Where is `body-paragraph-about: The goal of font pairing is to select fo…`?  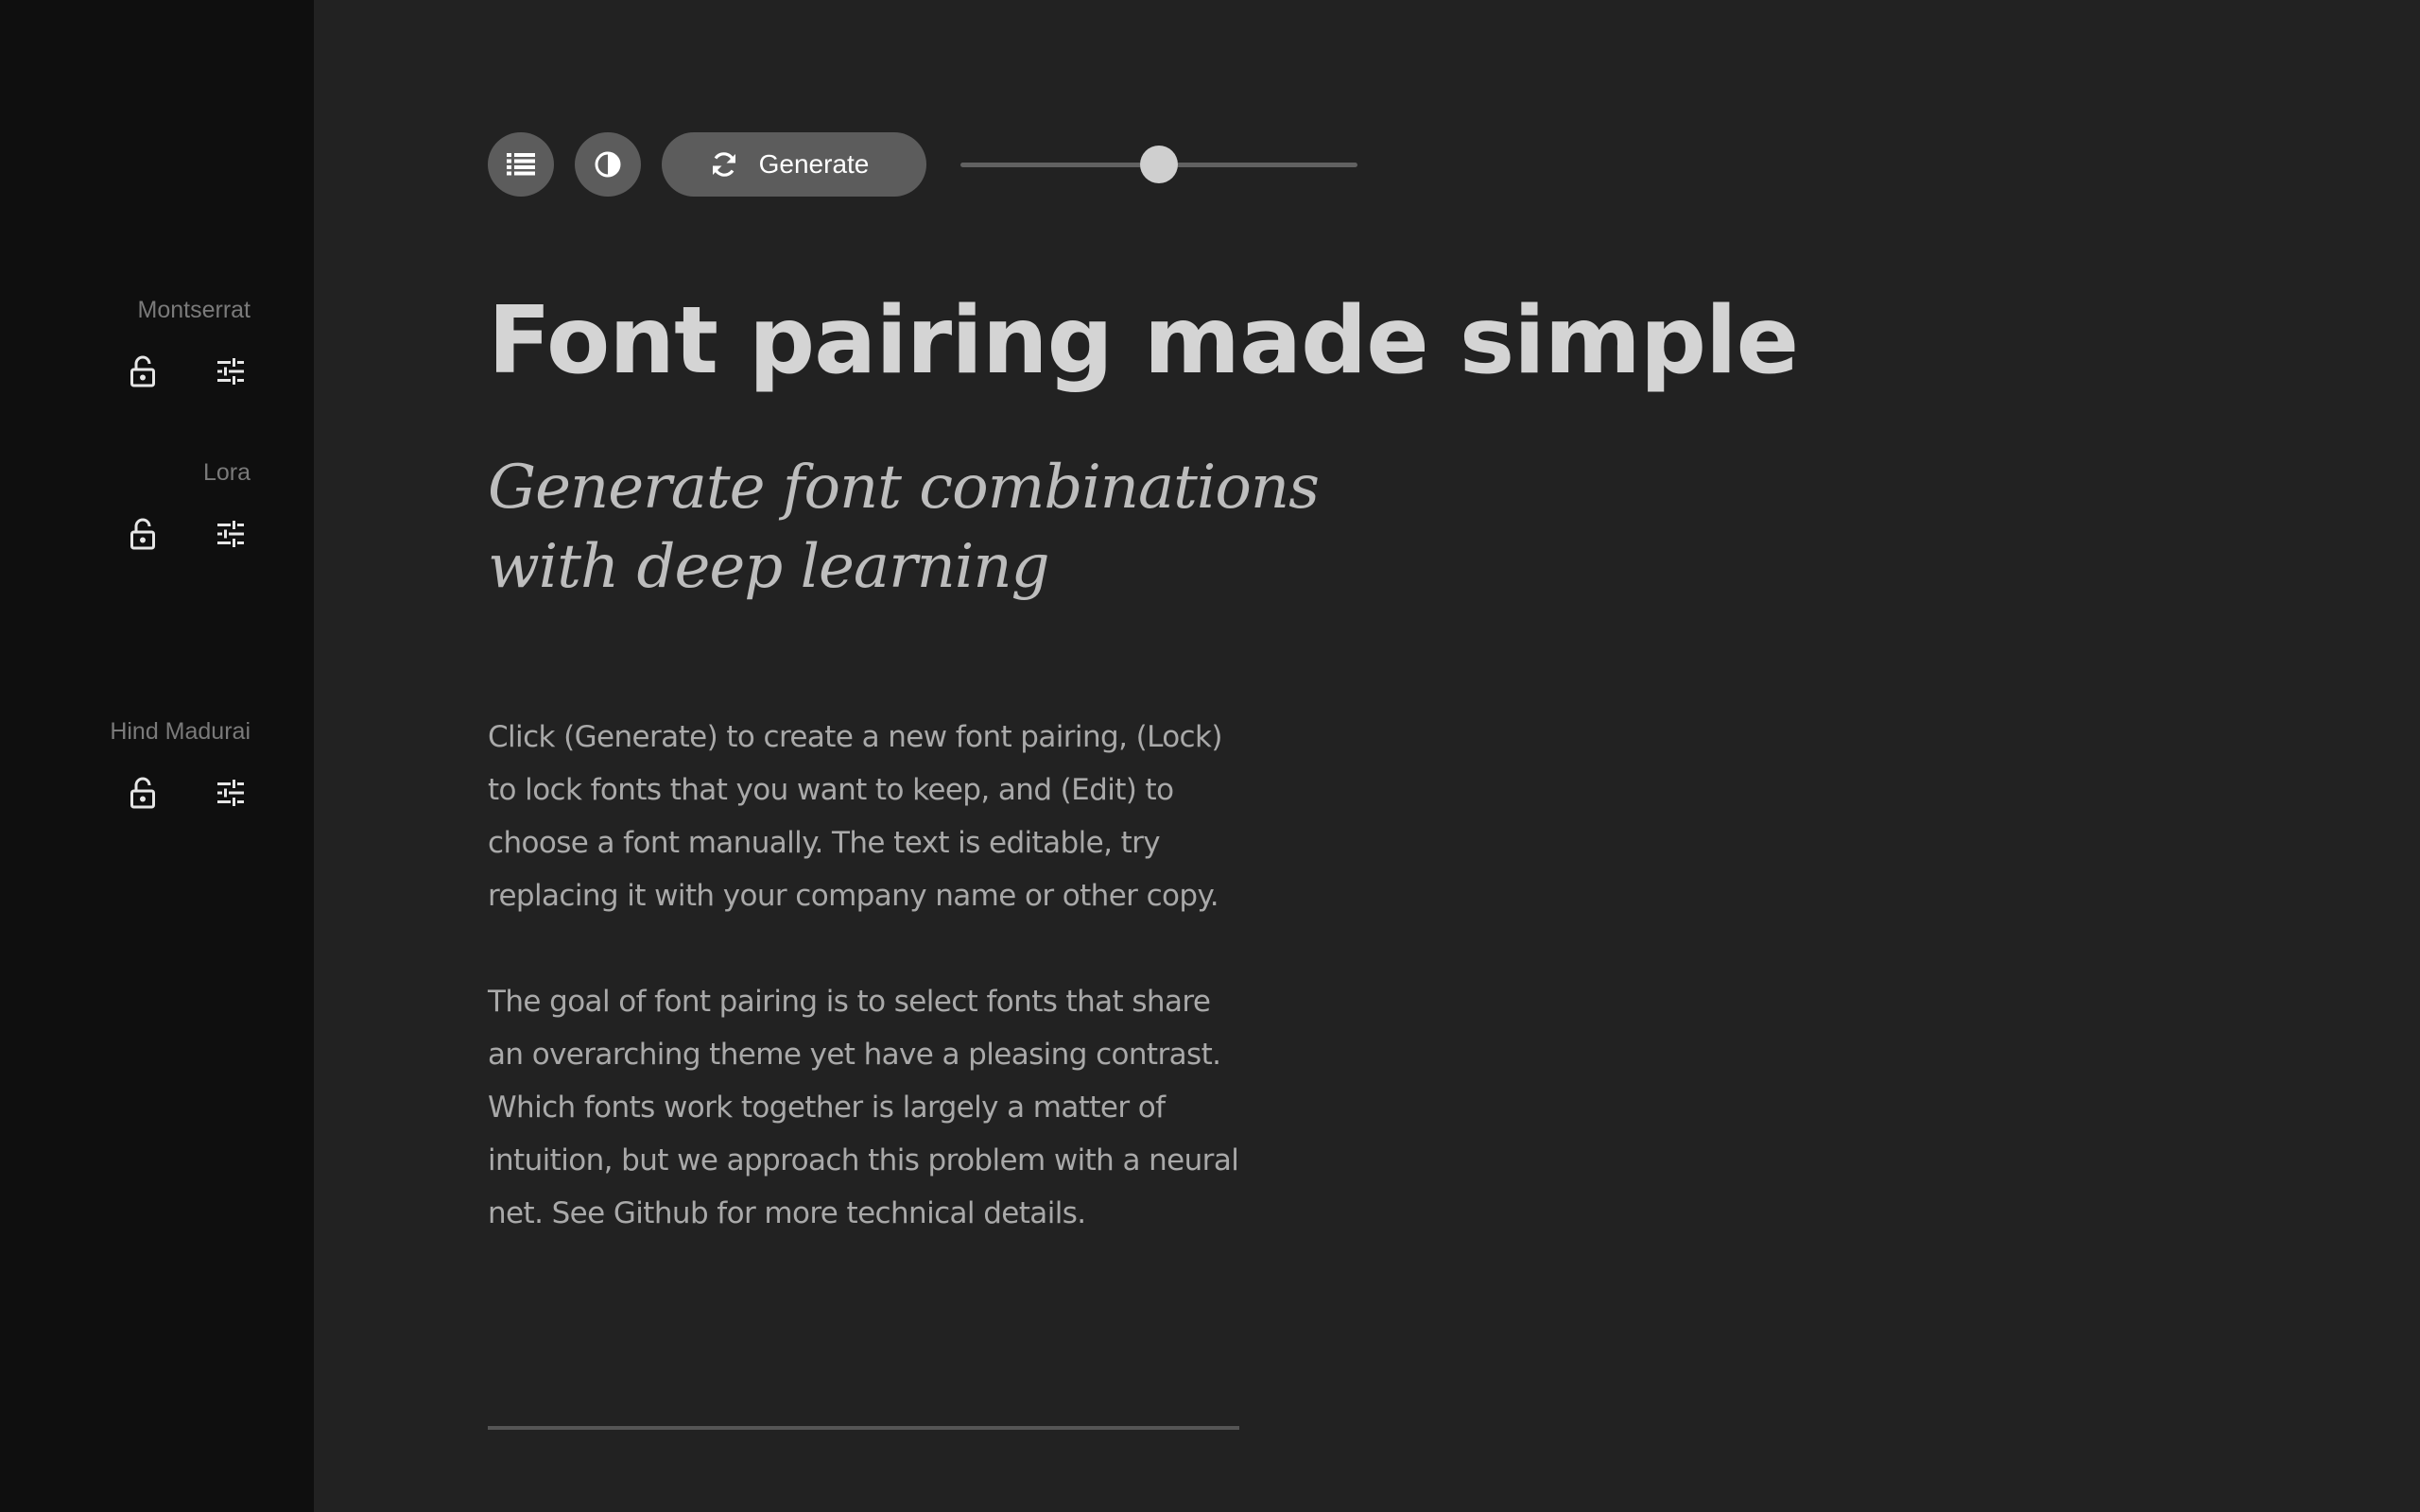 body-paragraph-about: The goal of font pairing is to select fo… is located at coordinates (875, 1107).